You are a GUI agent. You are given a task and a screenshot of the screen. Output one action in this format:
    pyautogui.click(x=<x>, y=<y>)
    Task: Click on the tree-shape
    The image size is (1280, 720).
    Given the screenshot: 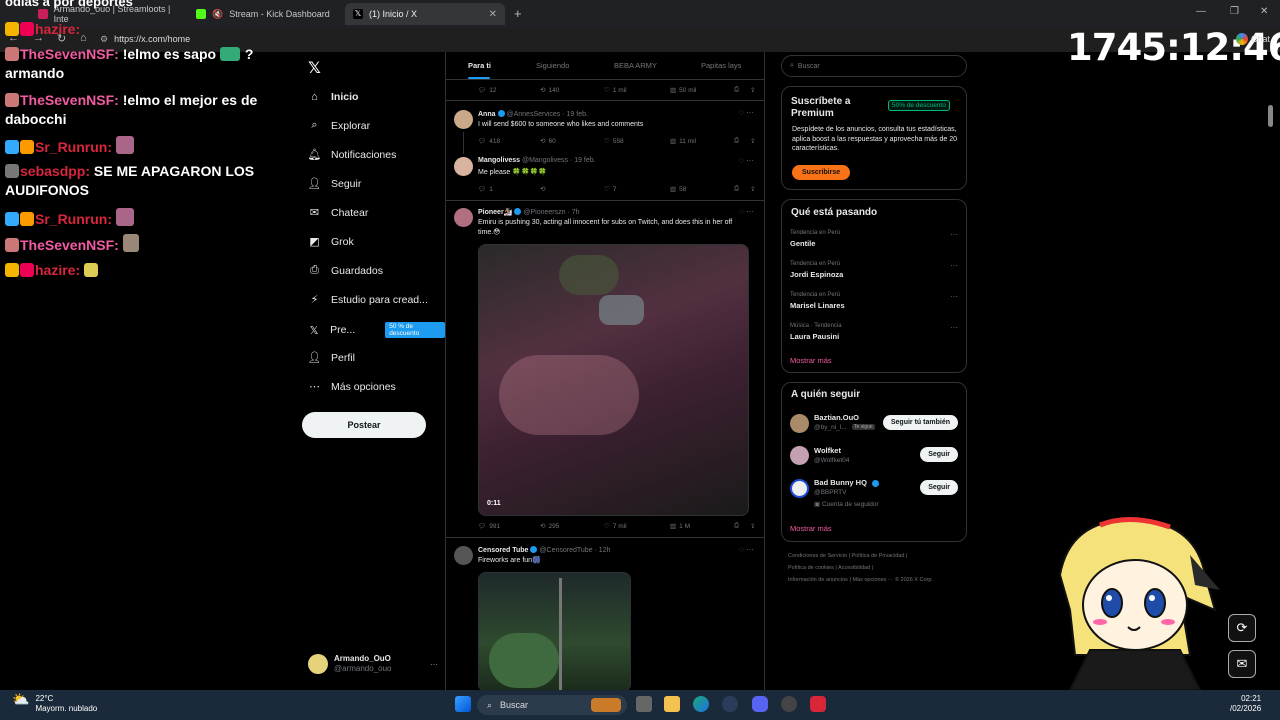 What is the action you would take?
    pyautogui.click(x=524, y=660)
    